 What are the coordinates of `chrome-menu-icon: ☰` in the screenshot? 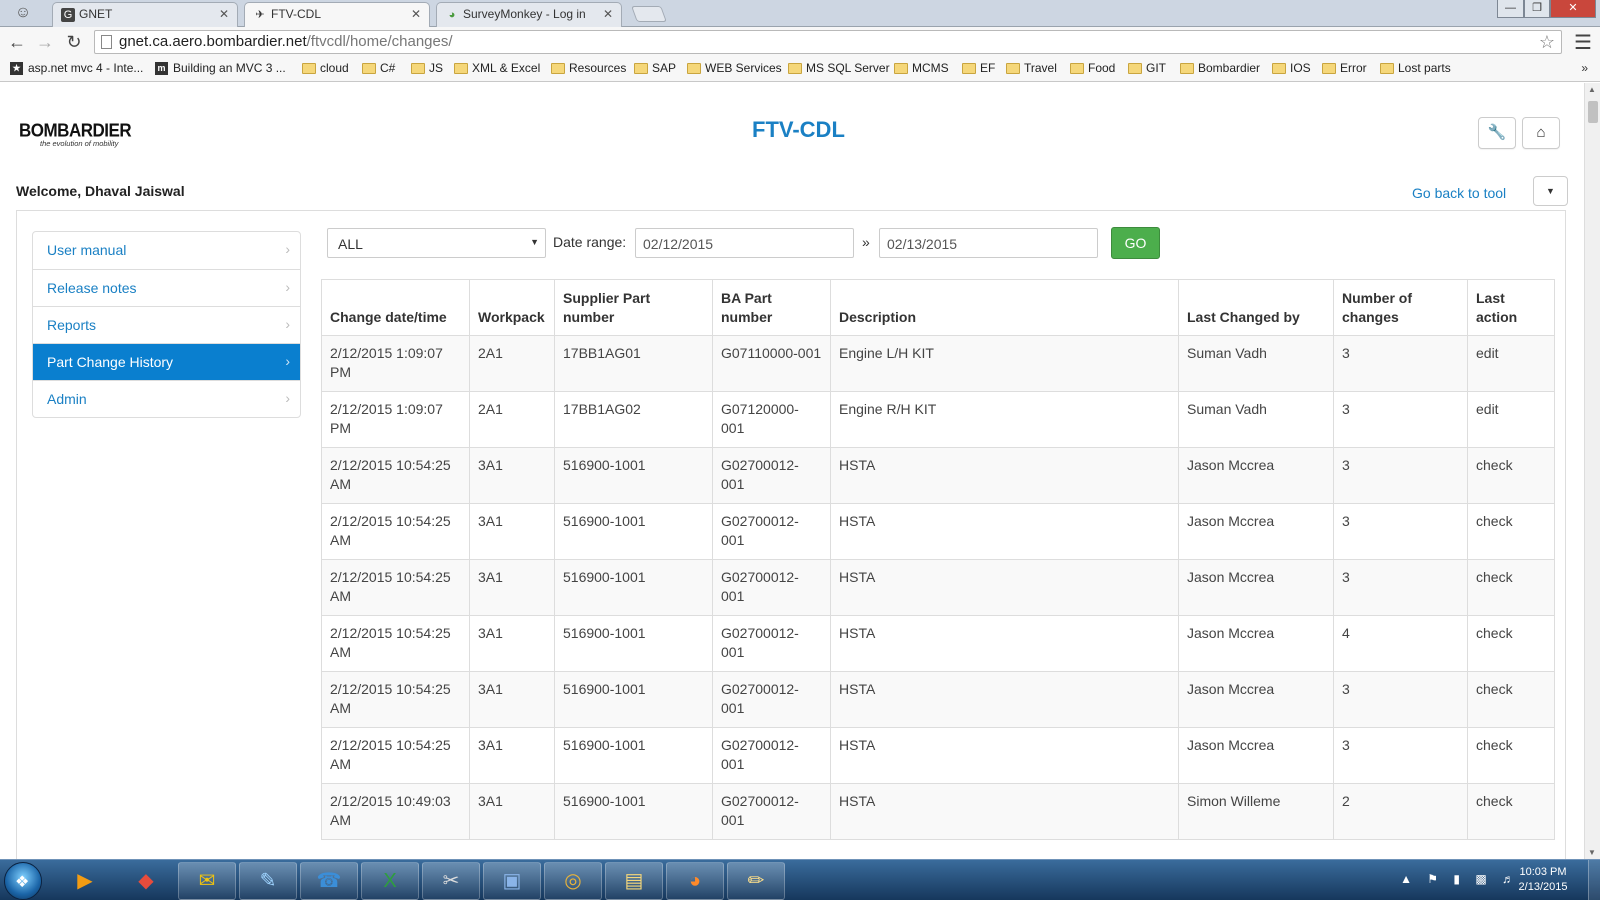 It's located at (1583, 42).